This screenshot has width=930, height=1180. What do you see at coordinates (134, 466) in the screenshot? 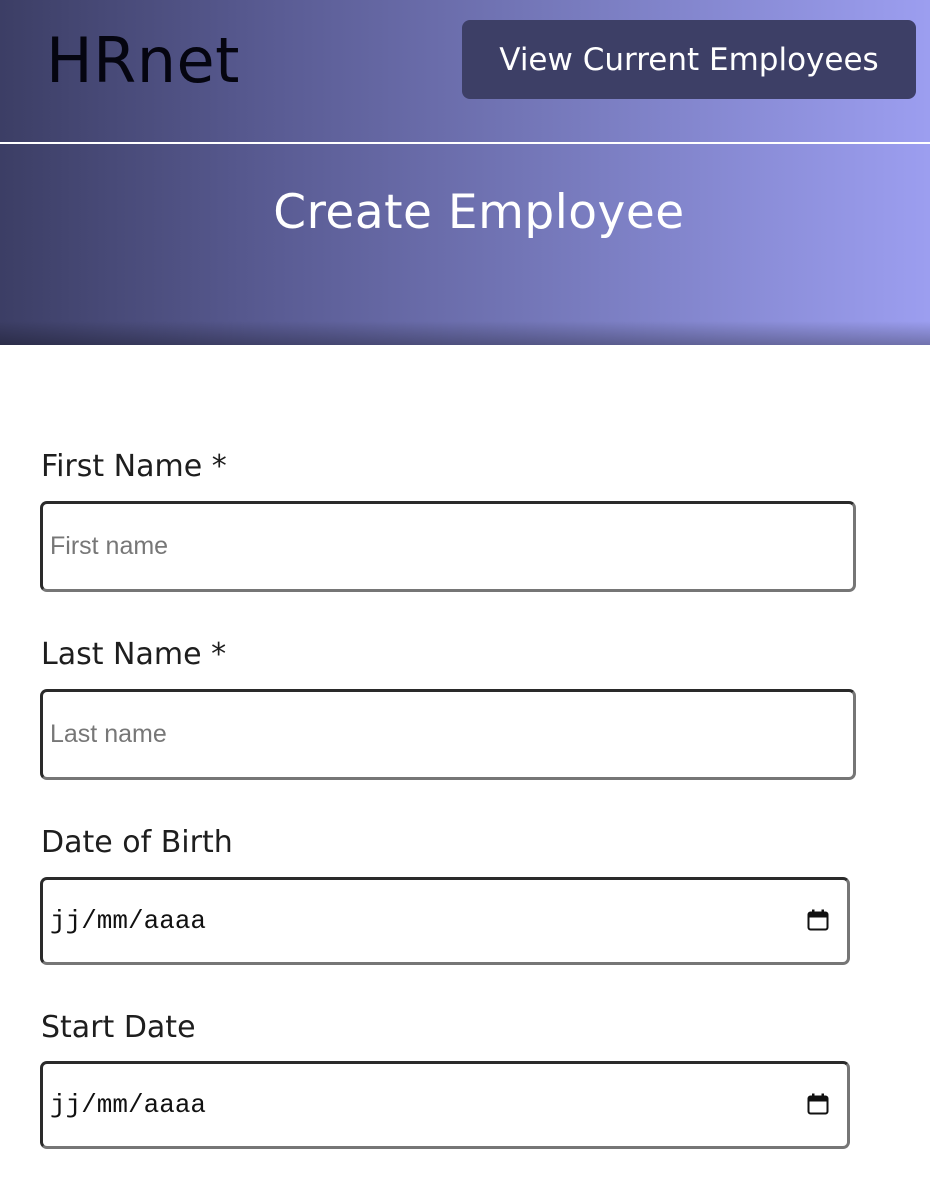
I see `first-name-label: First Name *` at bounding box center [134, 466].